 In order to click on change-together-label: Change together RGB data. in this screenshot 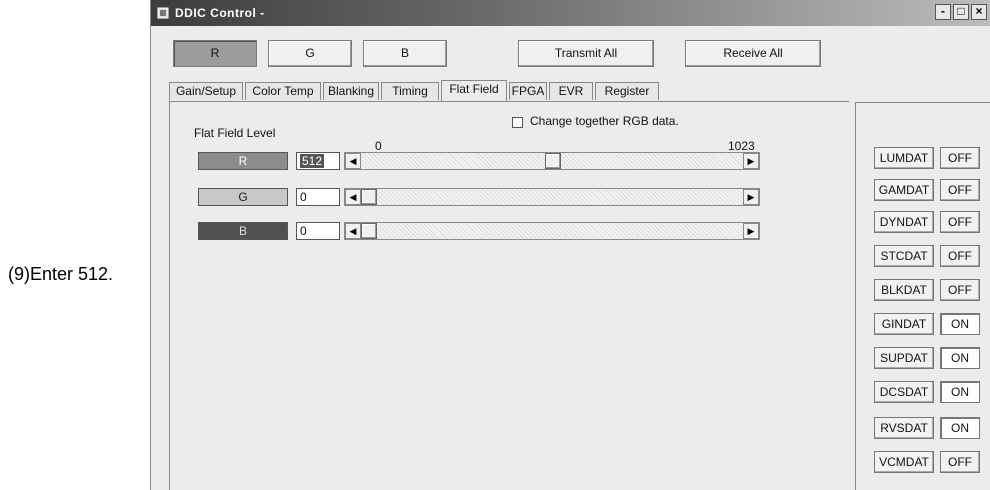, I will do `click(604, 121)`.